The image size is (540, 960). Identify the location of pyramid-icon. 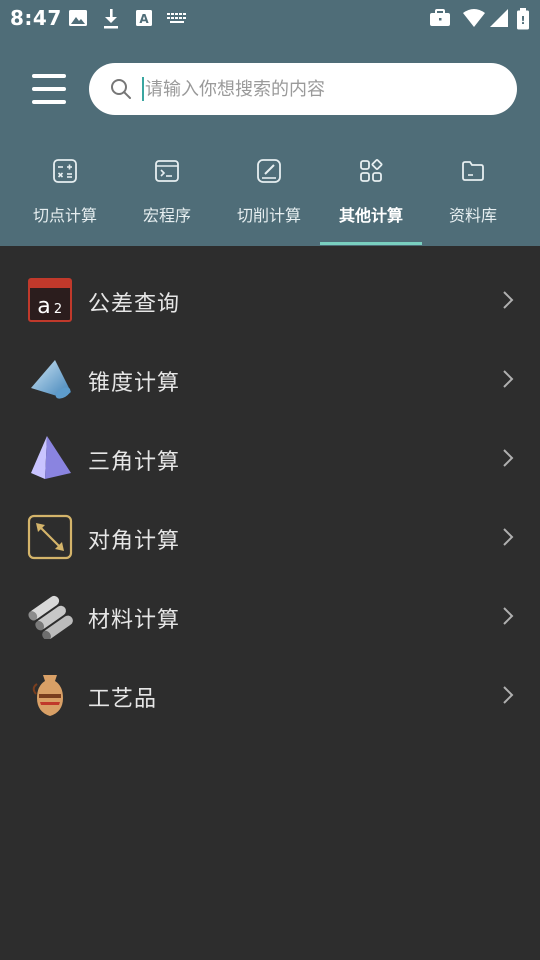
(51, 457).